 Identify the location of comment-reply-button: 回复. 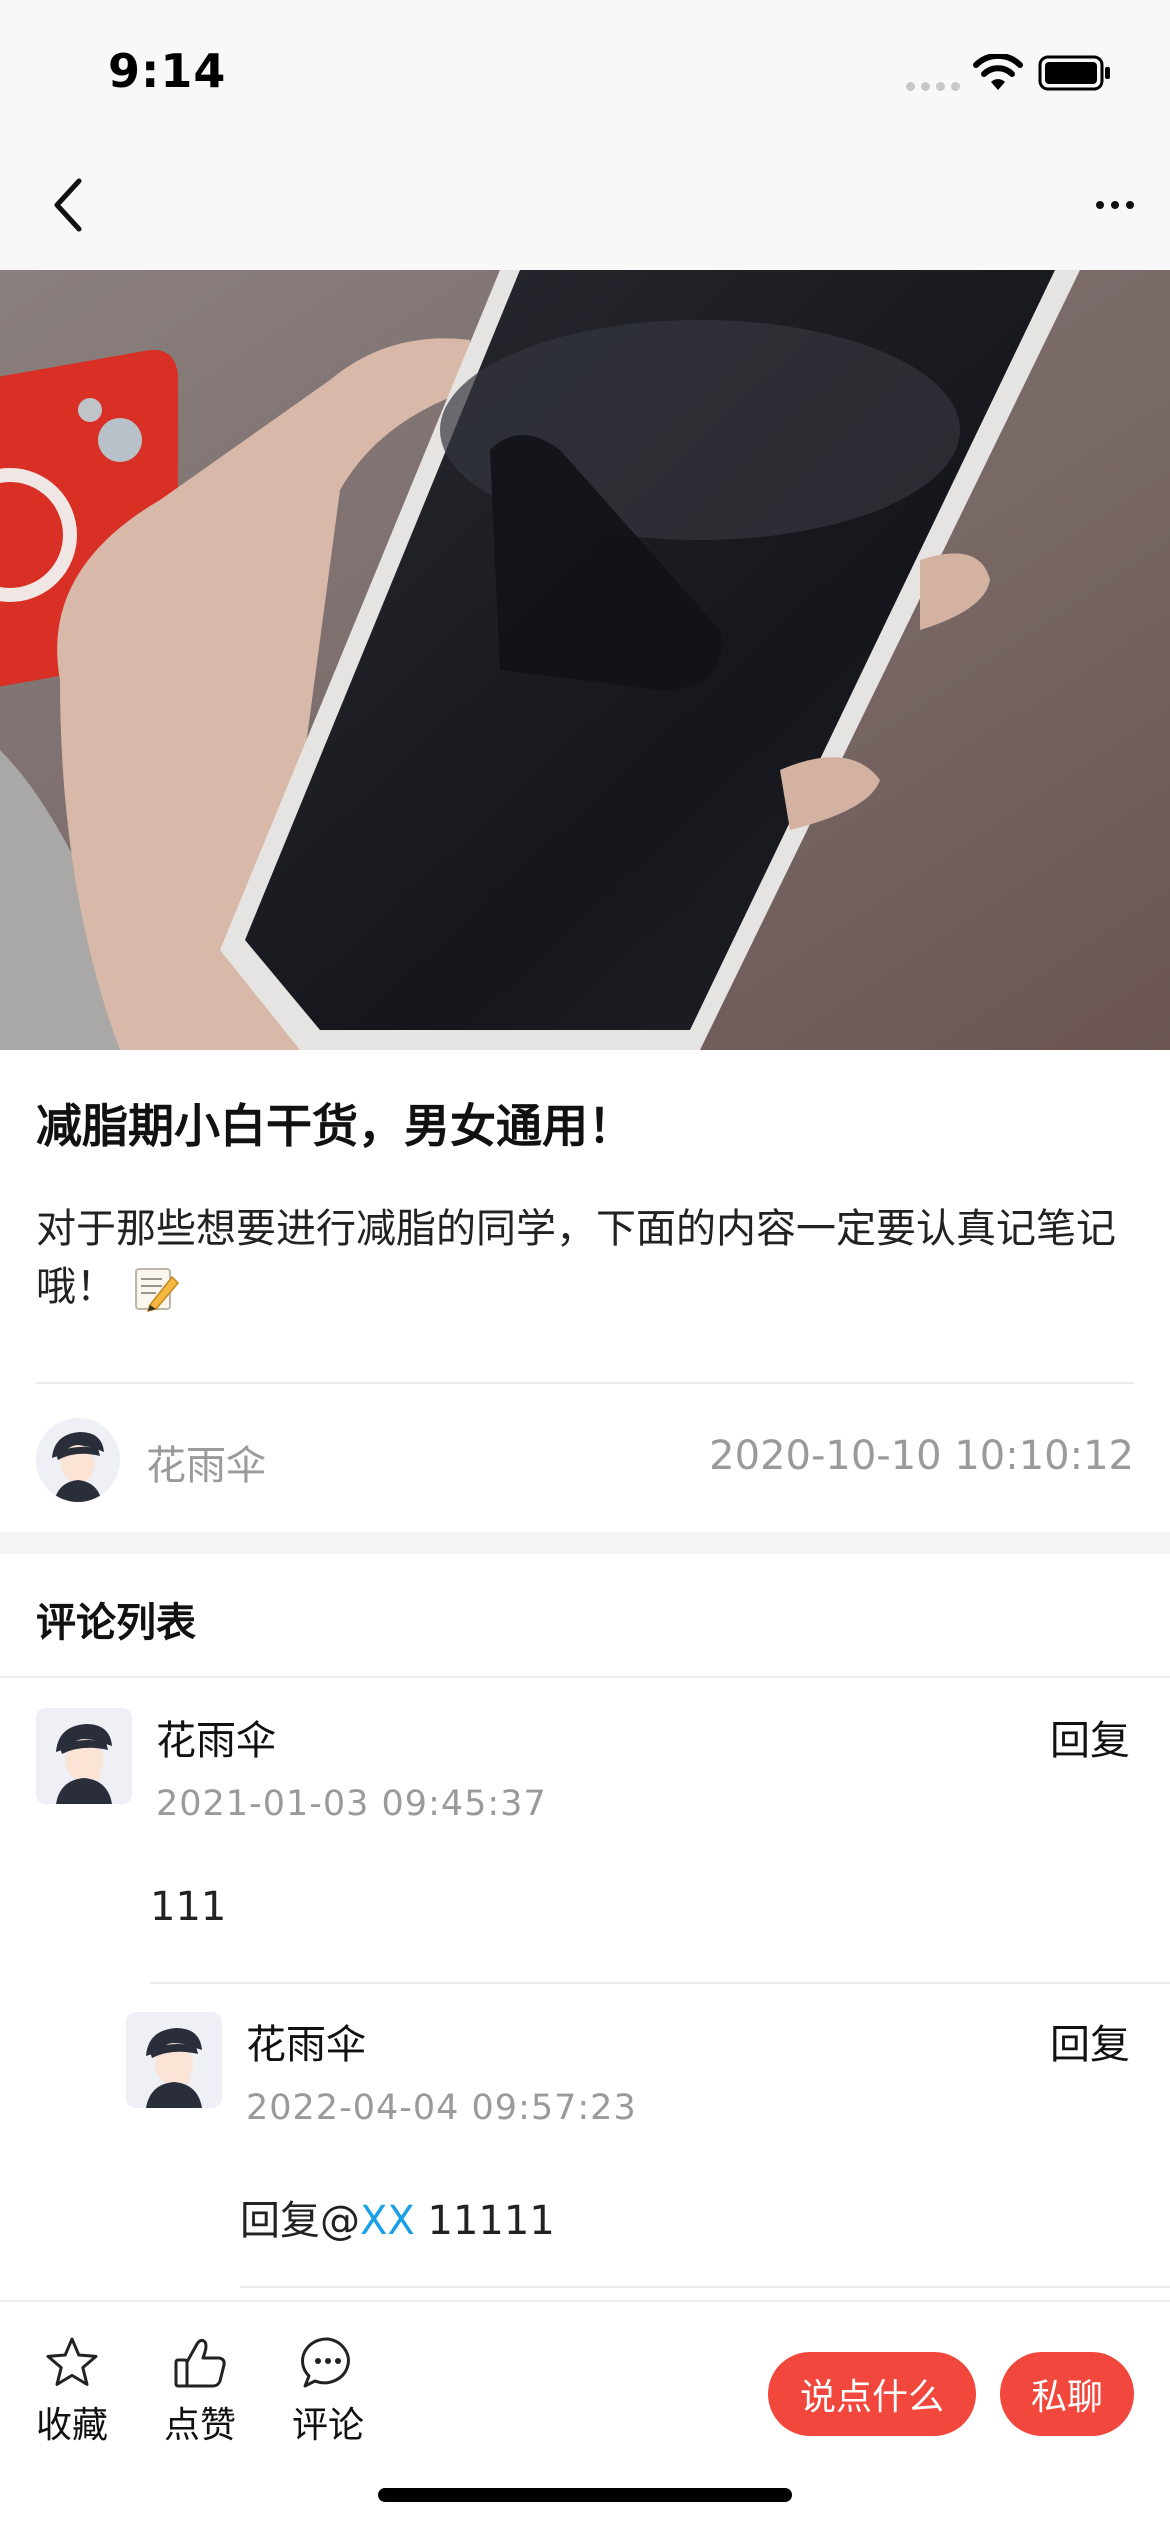
(1090, 1737).